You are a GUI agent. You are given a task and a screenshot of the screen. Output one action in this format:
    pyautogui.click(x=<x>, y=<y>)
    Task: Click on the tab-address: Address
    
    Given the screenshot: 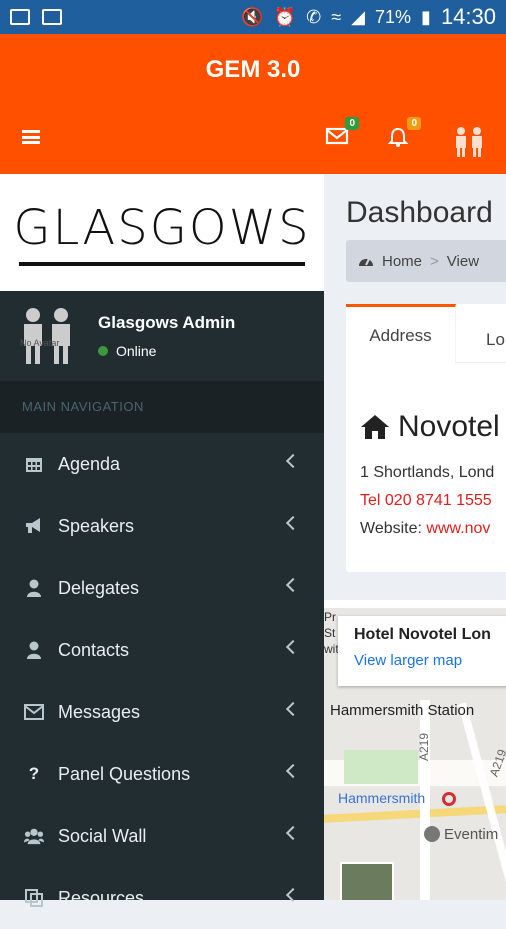 What is the action you would take?
    pyautogui.click(x=401, y=334)
    